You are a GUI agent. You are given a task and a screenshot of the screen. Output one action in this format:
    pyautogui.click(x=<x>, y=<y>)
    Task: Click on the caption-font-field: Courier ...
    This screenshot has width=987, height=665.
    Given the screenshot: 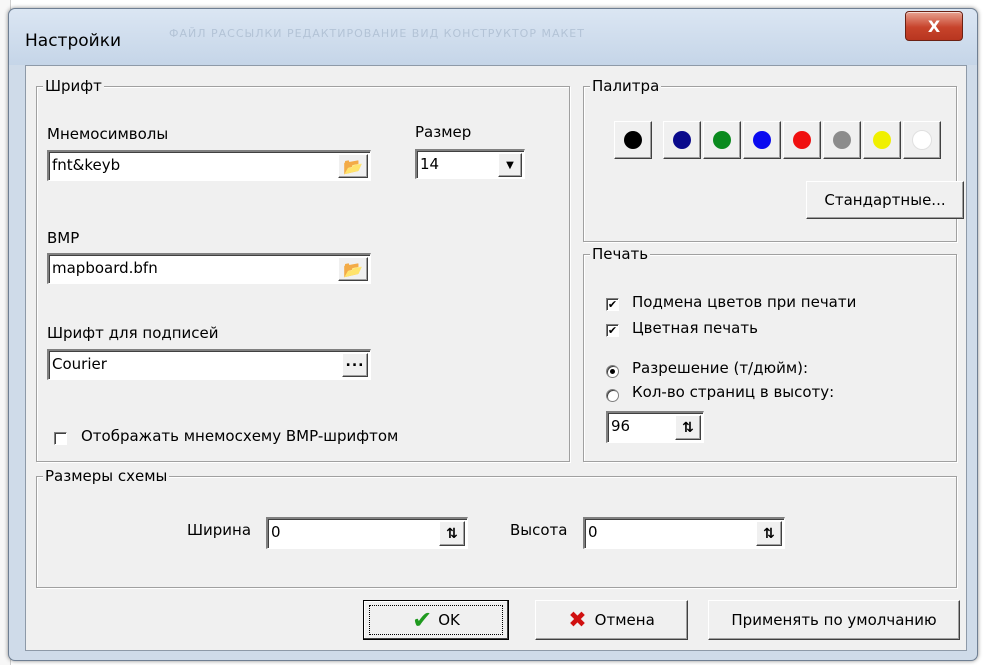 What is the action you would take?
    pyautogui.click(x=209, y=364)
    